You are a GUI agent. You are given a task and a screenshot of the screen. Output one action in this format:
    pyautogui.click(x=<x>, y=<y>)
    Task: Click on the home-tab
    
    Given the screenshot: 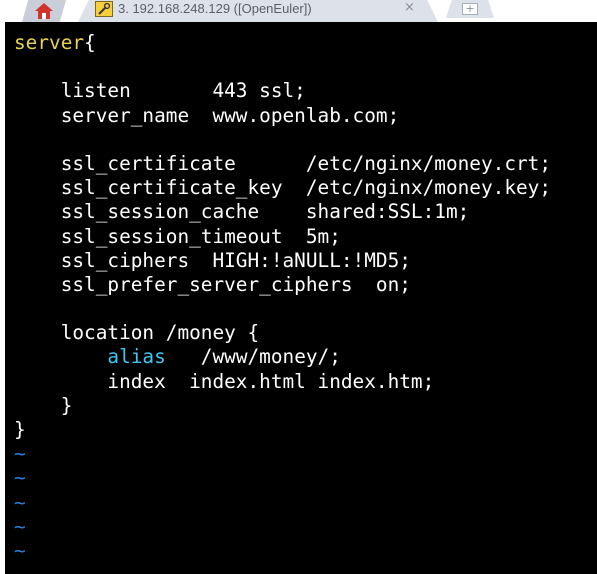 What is the action you would take?
    pyautogui.click(x=44, y=11)
    